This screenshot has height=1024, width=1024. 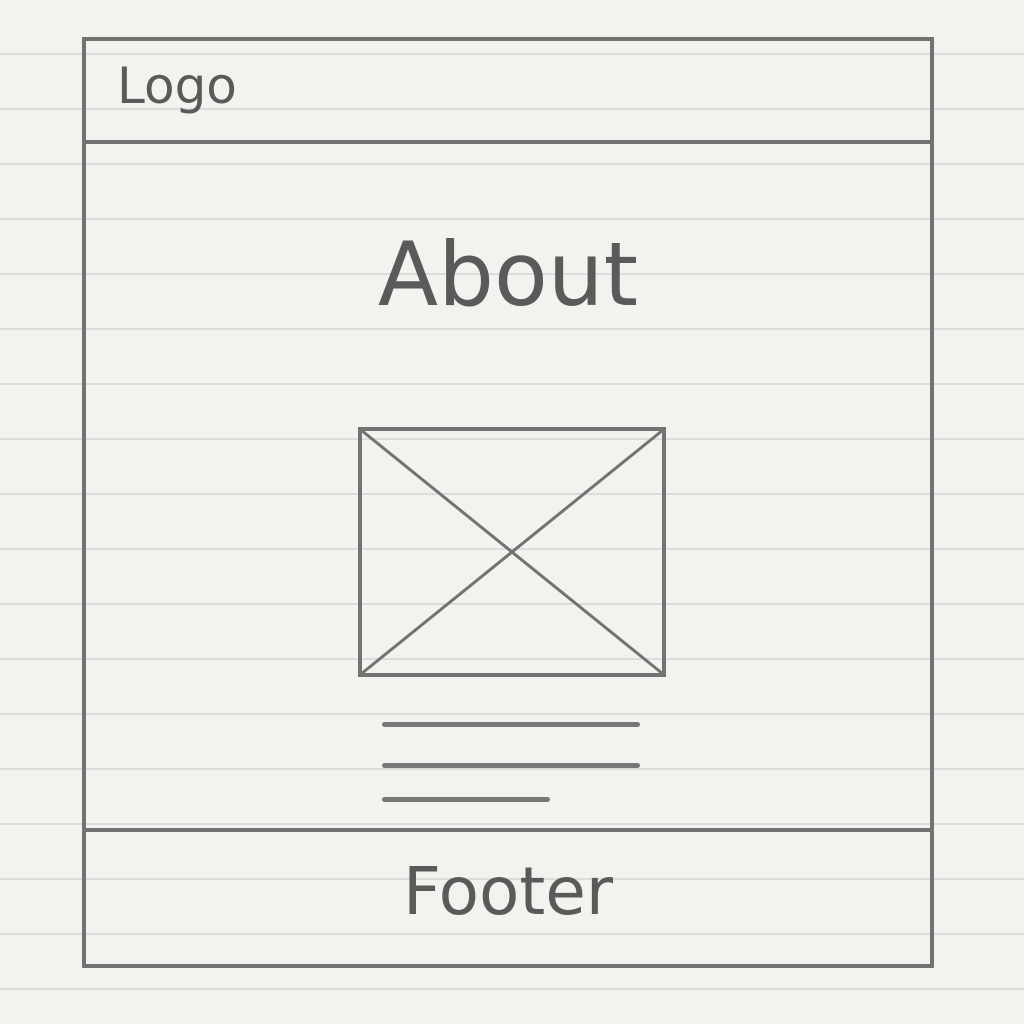 I want to click on footer: Footer, so click(x=508, y=896).